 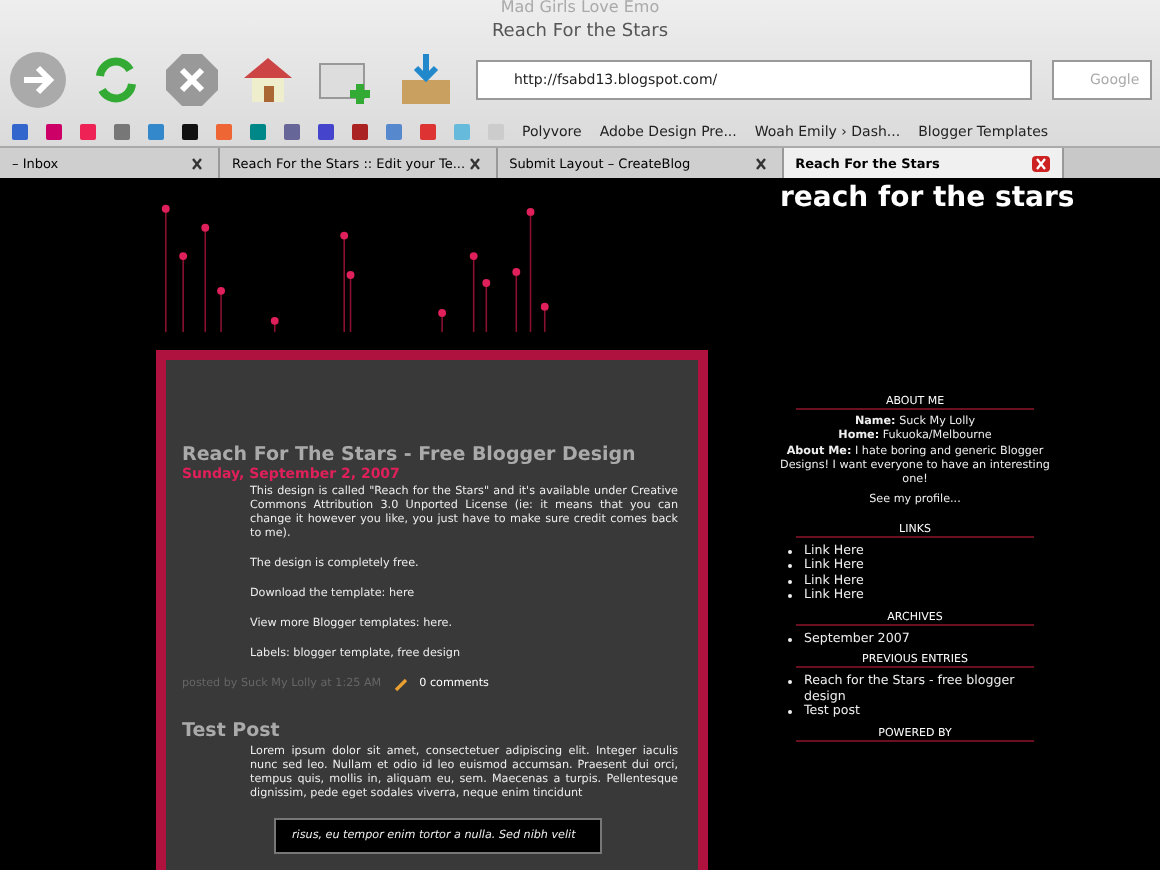 I want to click on post-title: Reach For The Stars - Free Blogger Design, so click(x=430, y=455).